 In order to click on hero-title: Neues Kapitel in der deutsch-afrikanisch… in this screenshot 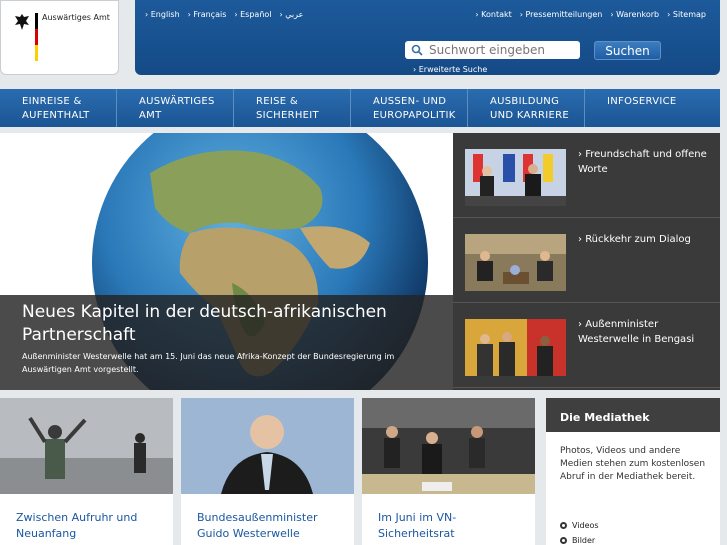, I will do `click(232, 324)`.